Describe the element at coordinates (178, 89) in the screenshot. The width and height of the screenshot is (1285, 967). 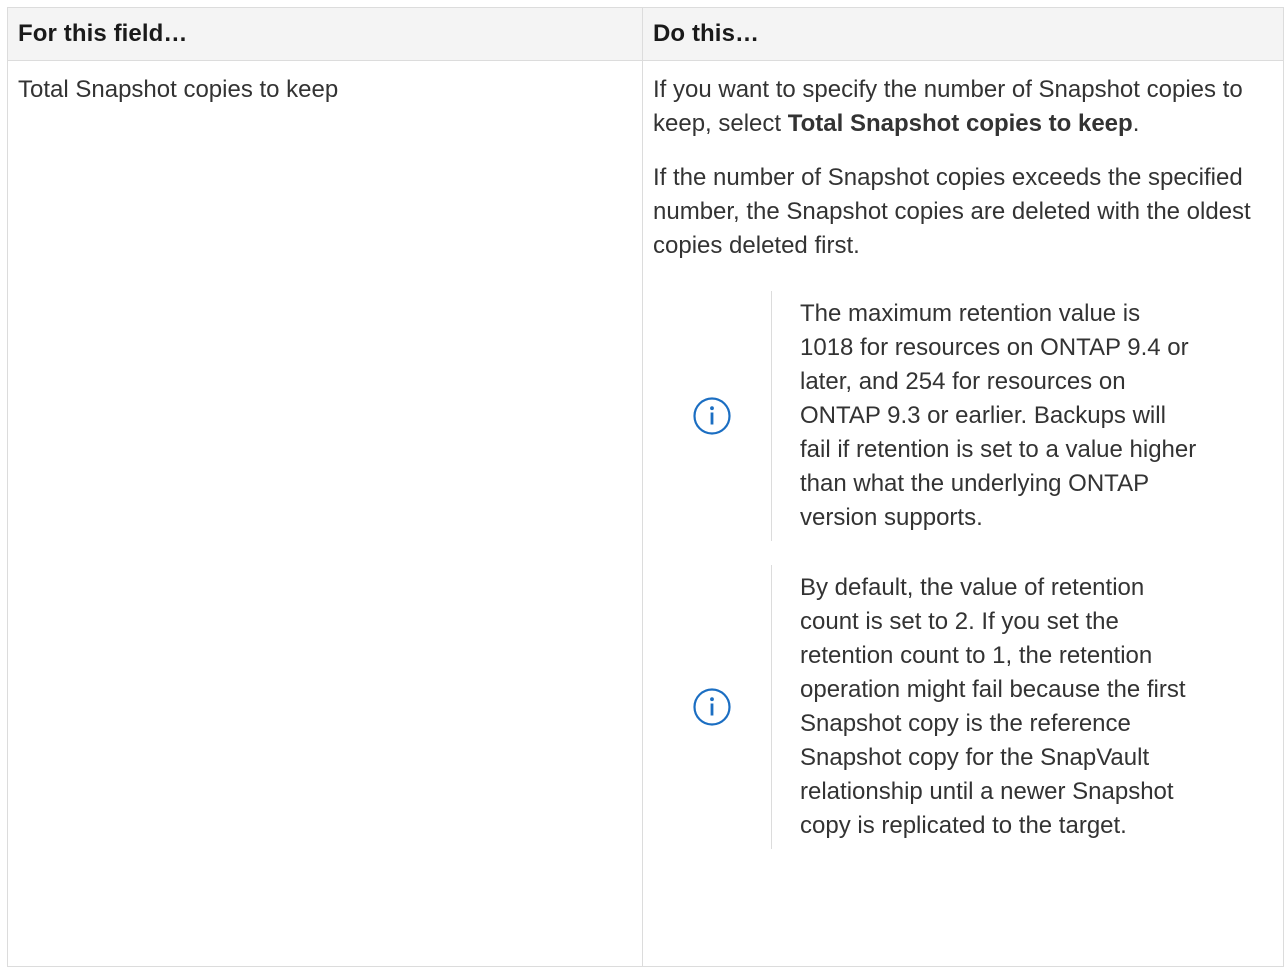
I see `field-name: Total Snapshot copies to keep` at that location.